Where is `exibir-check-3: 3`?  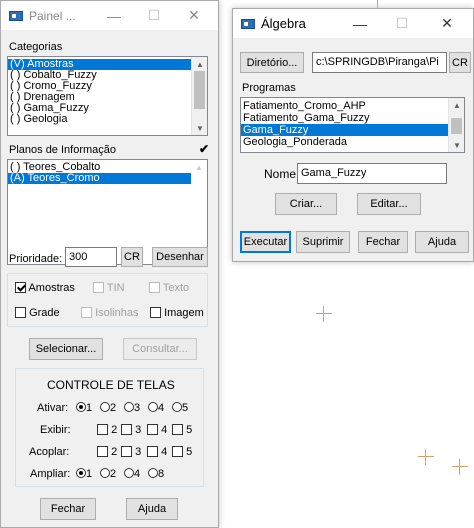 exibir-check-3: 3 is located at coordinates (131, 430).